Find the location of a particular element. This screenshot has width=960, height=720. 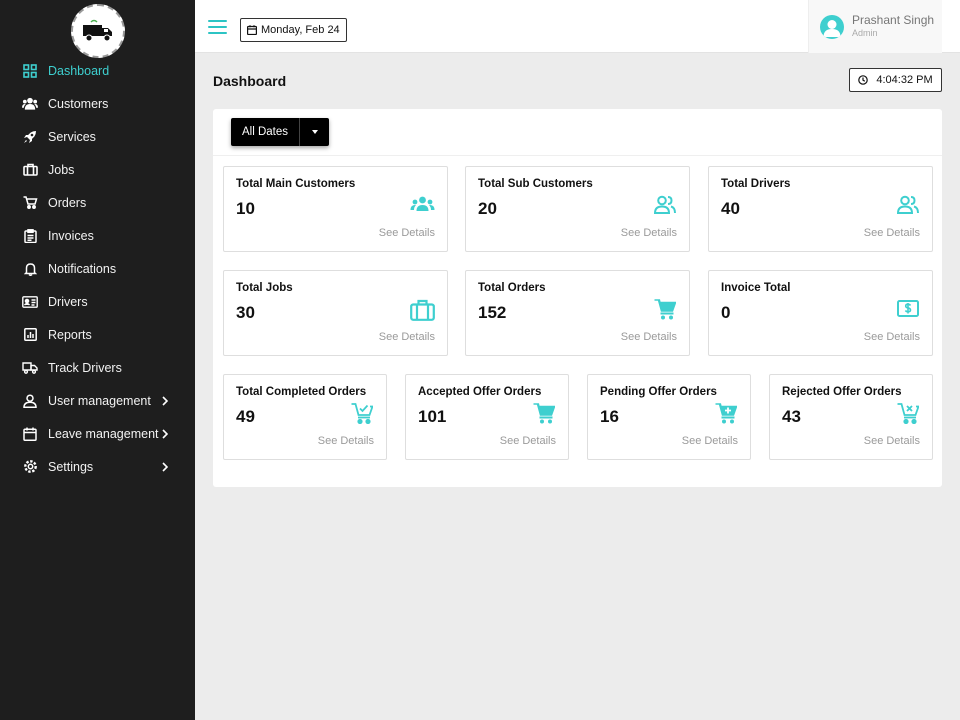

card-value: 10 is located at coordinates (245, 208).